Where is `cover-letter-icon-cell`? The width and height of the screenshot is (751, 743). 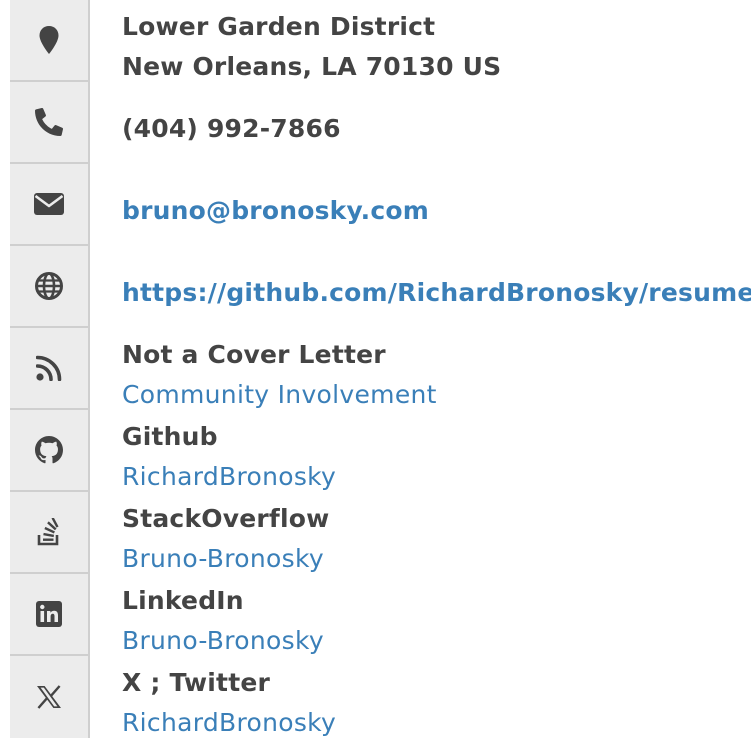
cover-letter-icon-cell is located at coordinates (50, 369).